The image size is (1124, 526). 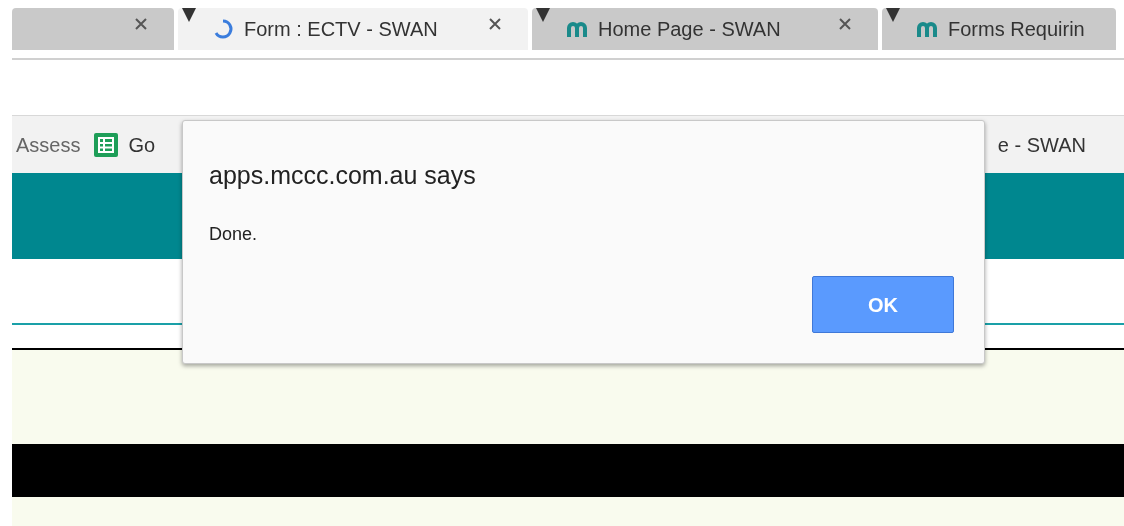 I want to click on tab-title: Home Page - SWAN, so click(x=689, y=29).